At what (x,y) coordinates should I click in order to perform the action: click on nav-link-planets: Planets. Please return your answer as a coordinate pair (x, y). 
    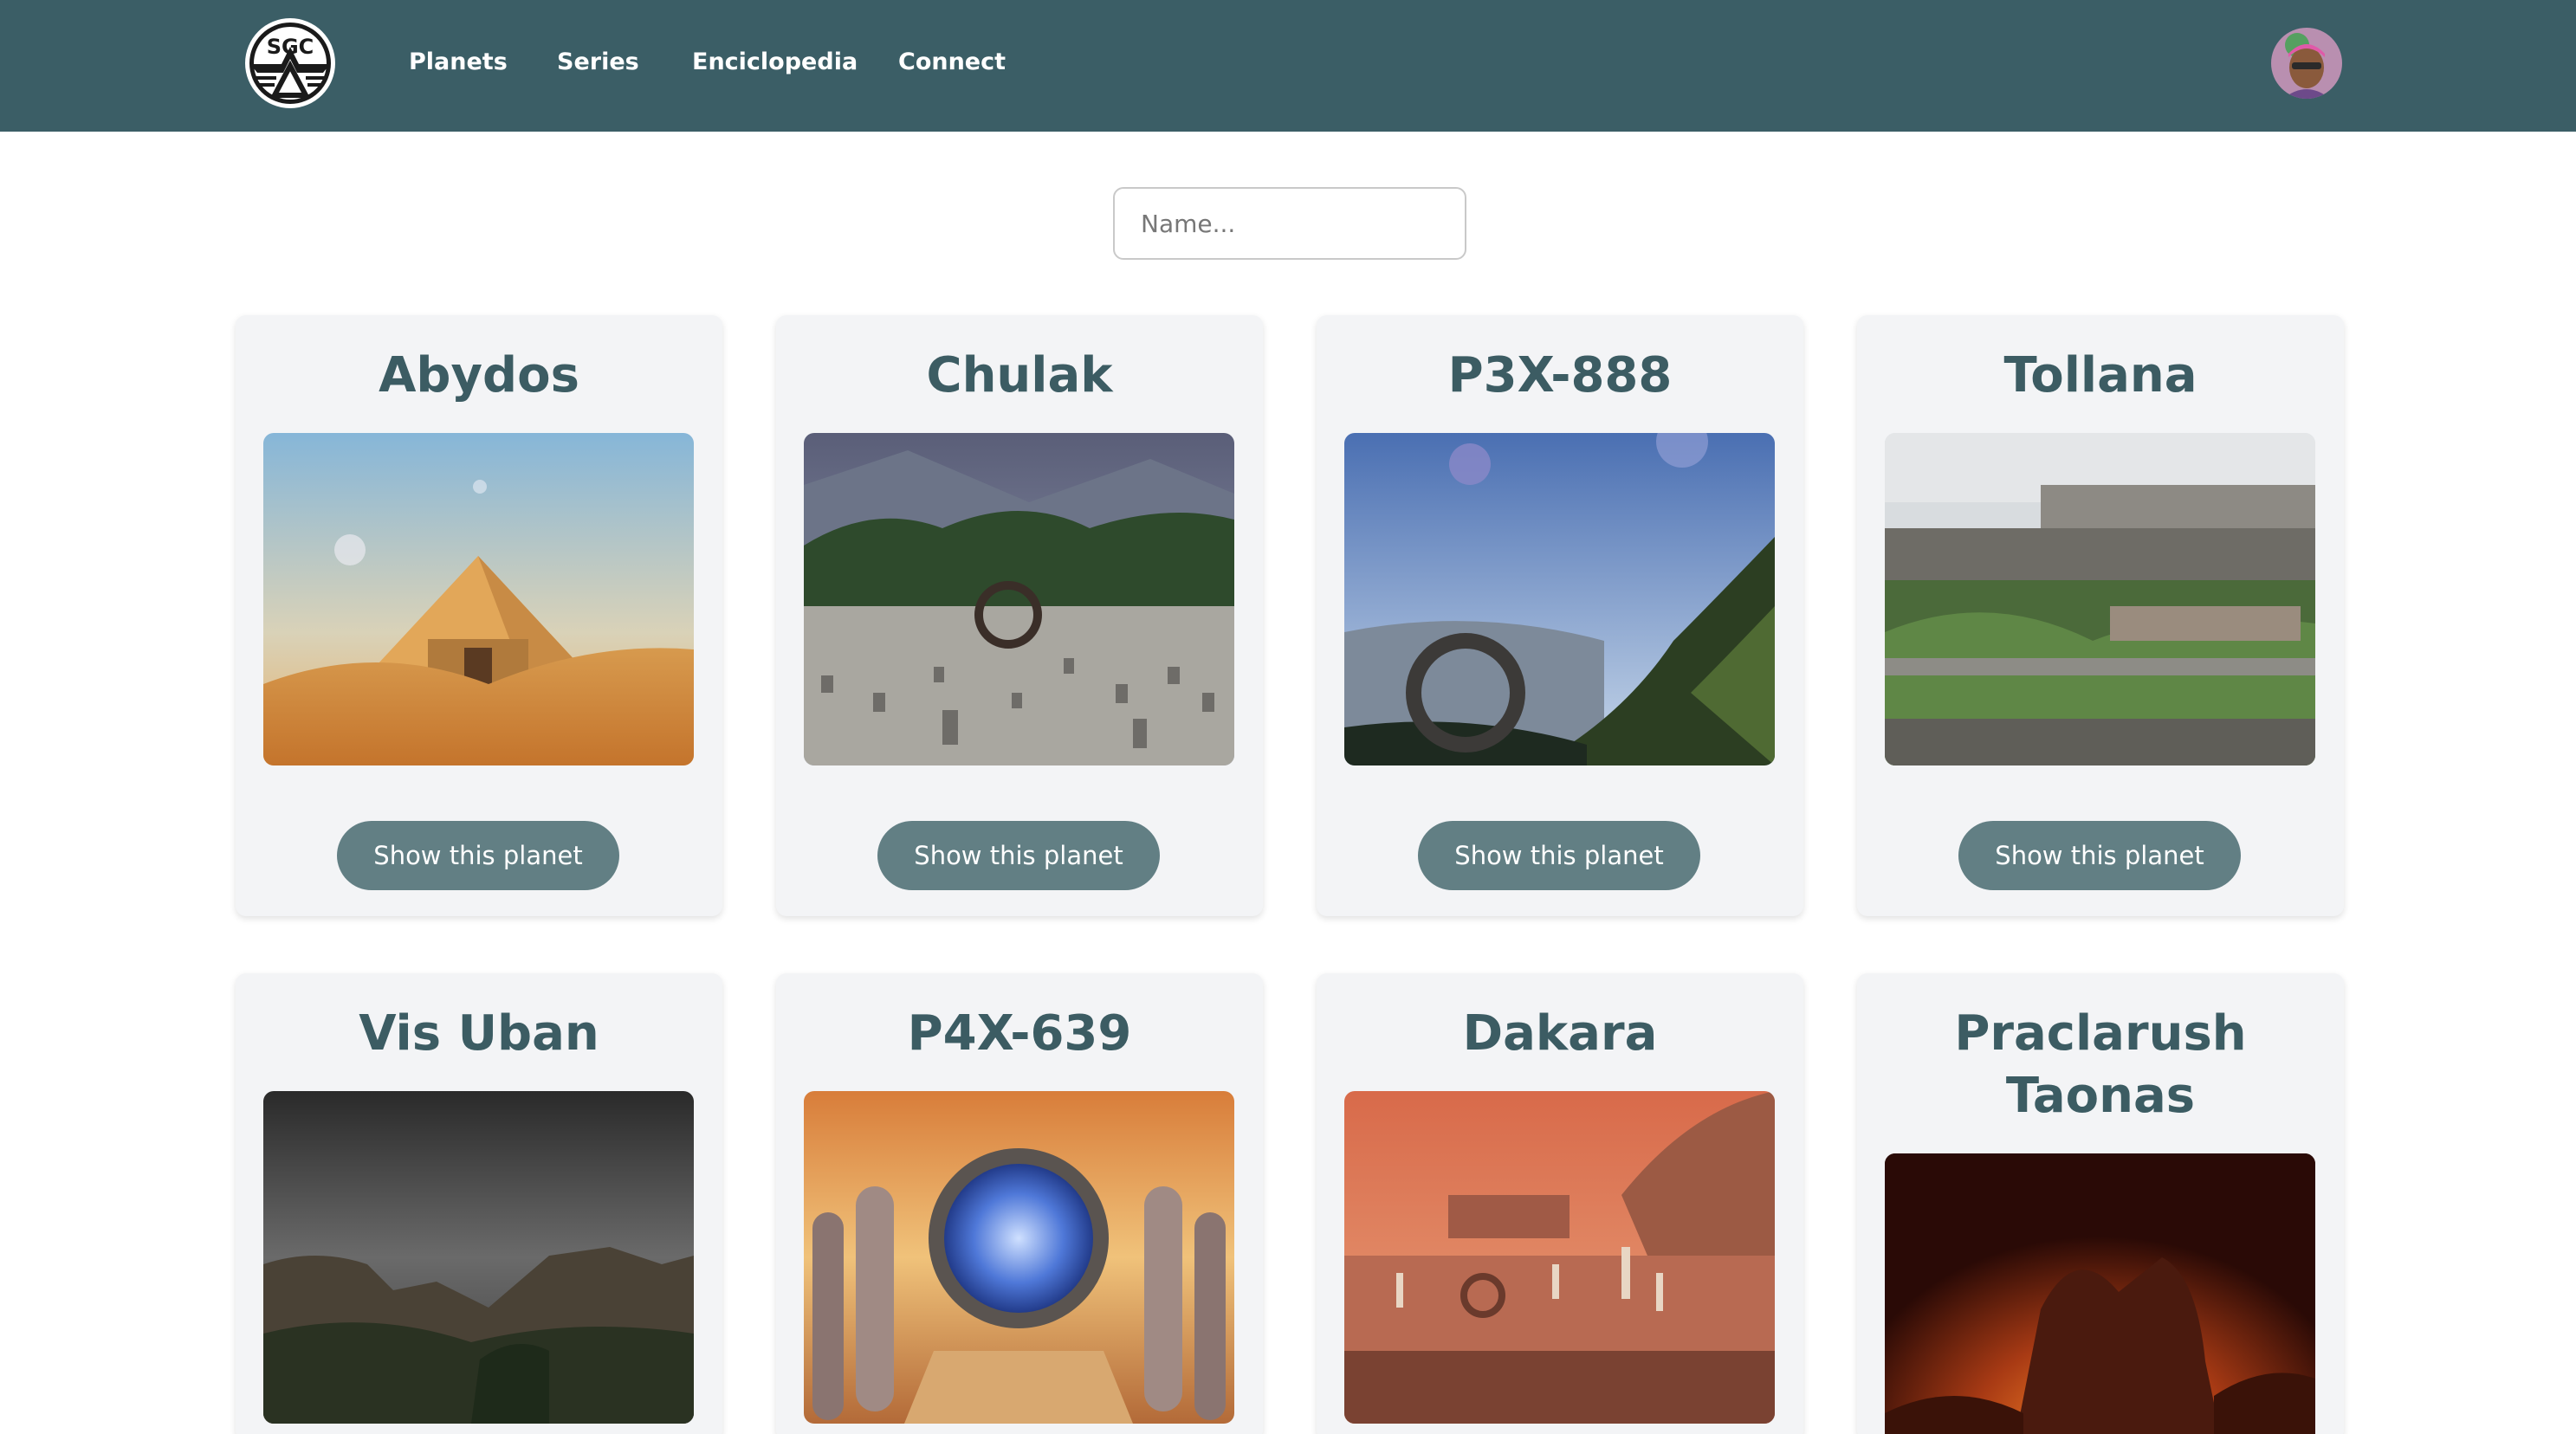
    Looking at the image, I should click on (458, 62).